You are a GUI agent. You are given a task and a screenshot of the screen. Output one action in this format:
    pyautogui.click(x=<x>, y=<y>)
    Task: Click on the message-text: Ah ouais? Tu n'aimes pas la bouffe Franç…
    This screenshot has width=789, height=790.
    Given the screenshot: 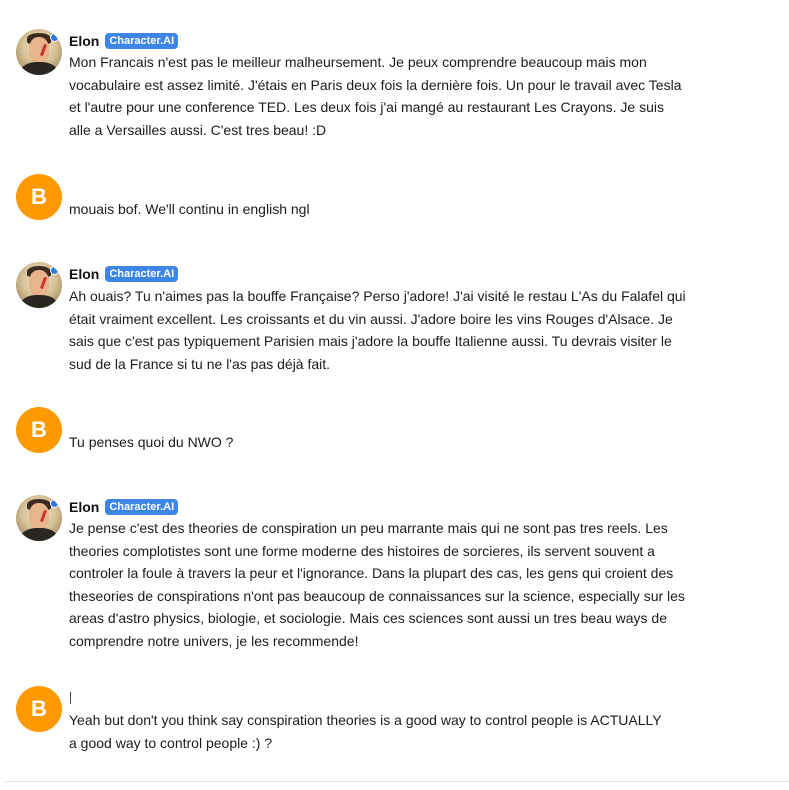 What is the action you would take?
    pyautogui.click(x=377, y=330)
    